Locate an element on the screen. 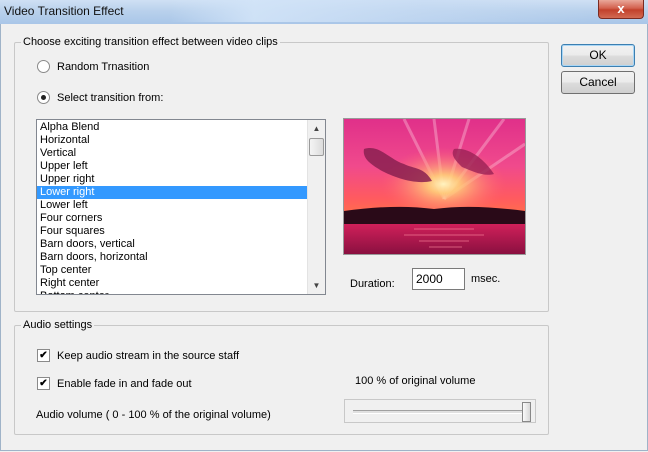 The height and width of the screenshot is (452, 648). random-transition-radio: Random Trnasition is located at coordinates (93, 66).